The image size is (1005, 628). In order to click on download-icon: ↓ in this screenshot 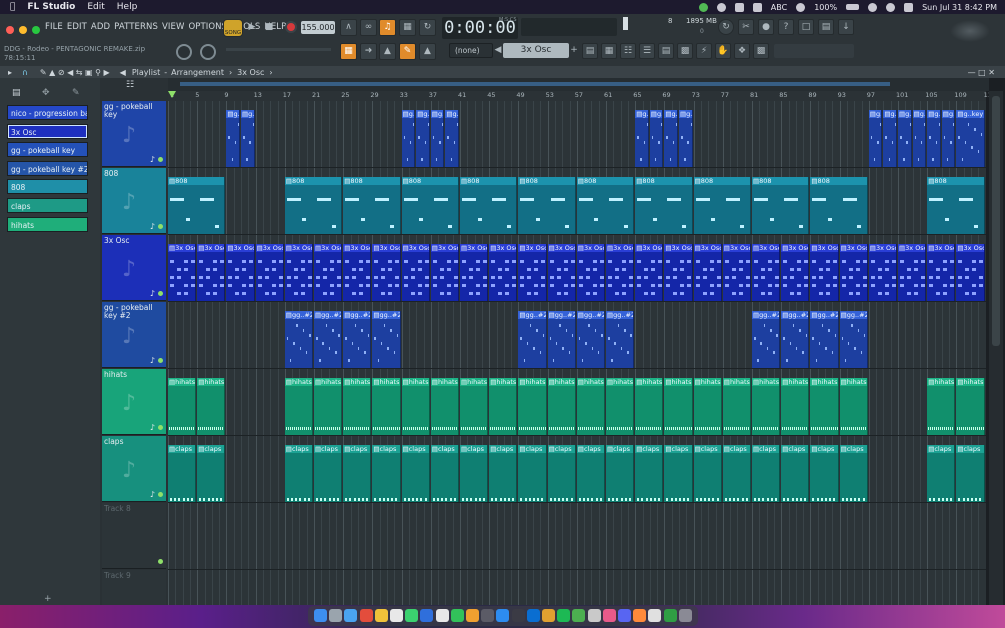, I will do `click(846, 27)`.